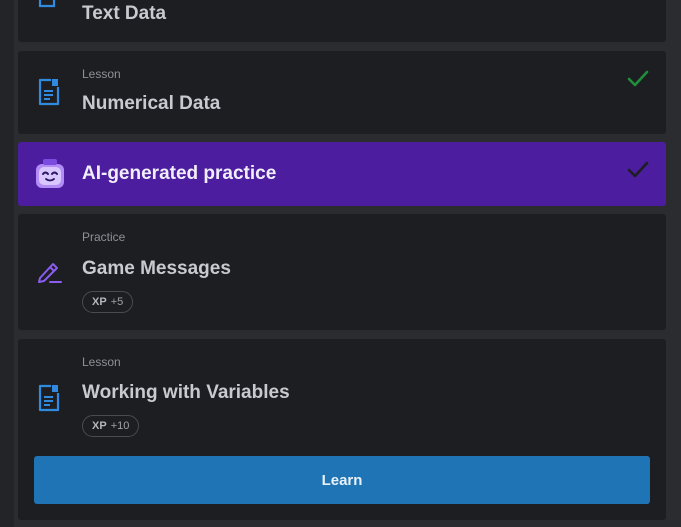  Describe the element at coordinates (186, 392) in the screenshot. I see `lesson-title: Working with Variables` at that location.